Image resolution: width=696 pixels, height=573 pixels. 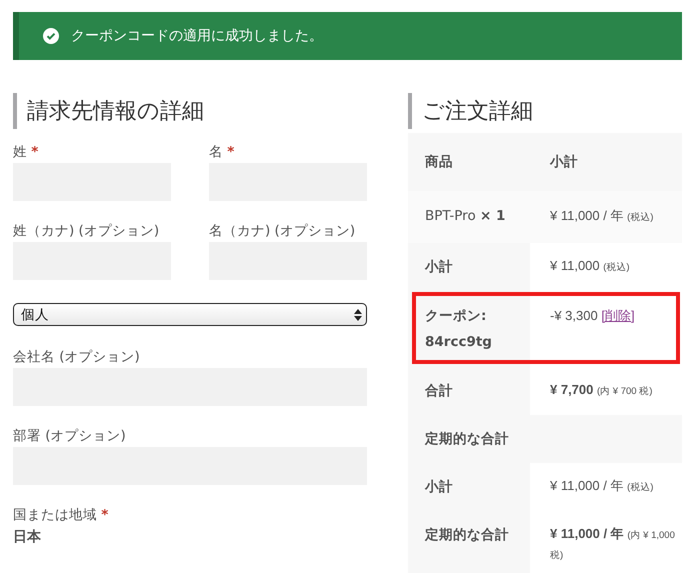 What do you see at coordinates (601, 216) in the screenshot?
I see `table-cell-text: ¥ 11,000 / 年 (税込)` at bounding box center [601, 216].